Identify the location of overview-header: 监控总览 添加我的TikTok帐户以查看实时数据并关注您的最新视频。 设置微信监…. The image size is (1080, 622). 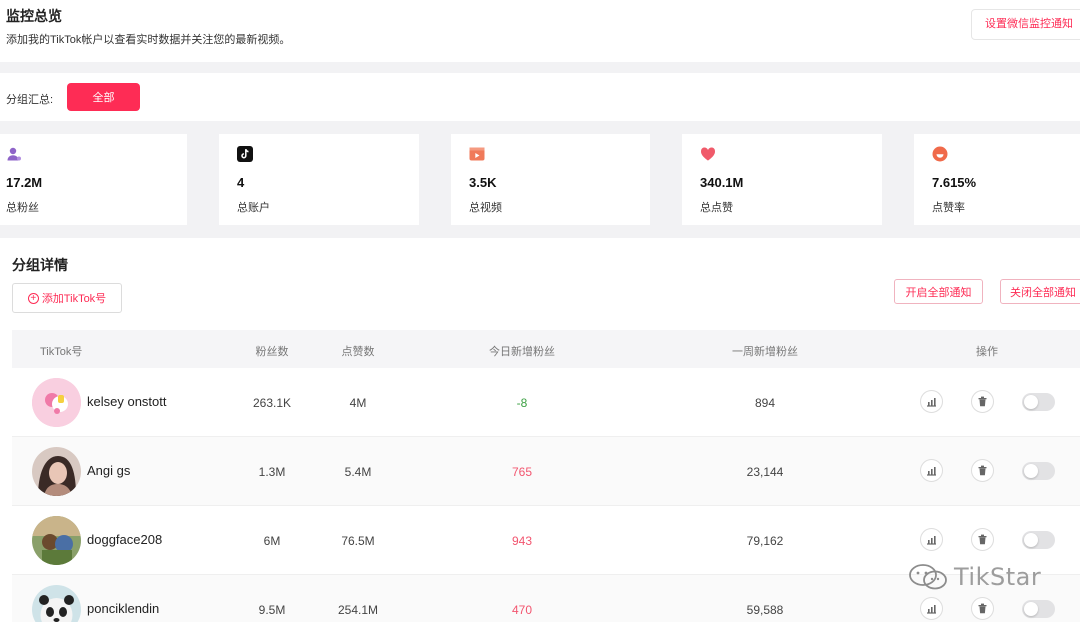
(540, 31).